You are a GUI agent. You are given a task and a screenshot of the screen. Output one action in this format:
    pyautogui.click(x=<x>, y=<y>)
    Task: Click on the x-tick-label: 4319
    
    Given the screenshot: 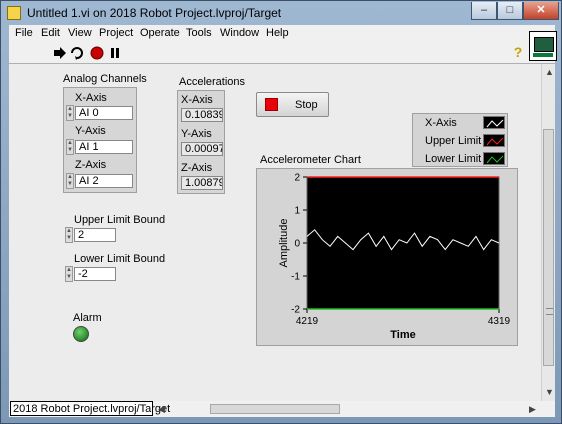 What is the action you would take?
    pyautogui.click(x=499, y=321)
    